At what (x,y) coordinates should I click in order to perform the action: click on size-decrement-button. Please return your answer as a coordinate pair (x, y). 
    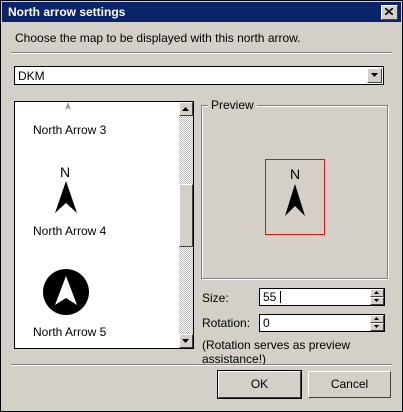
    Looking at the image, I should click on (377, 301).